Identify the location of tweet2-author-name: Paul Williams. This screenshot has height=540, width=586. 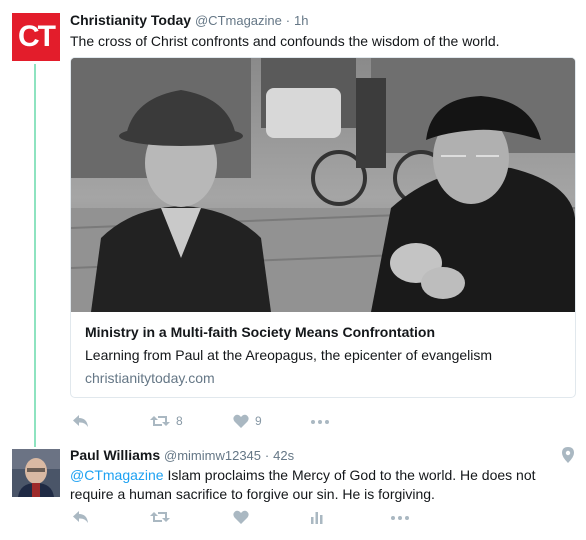
(115, 455).